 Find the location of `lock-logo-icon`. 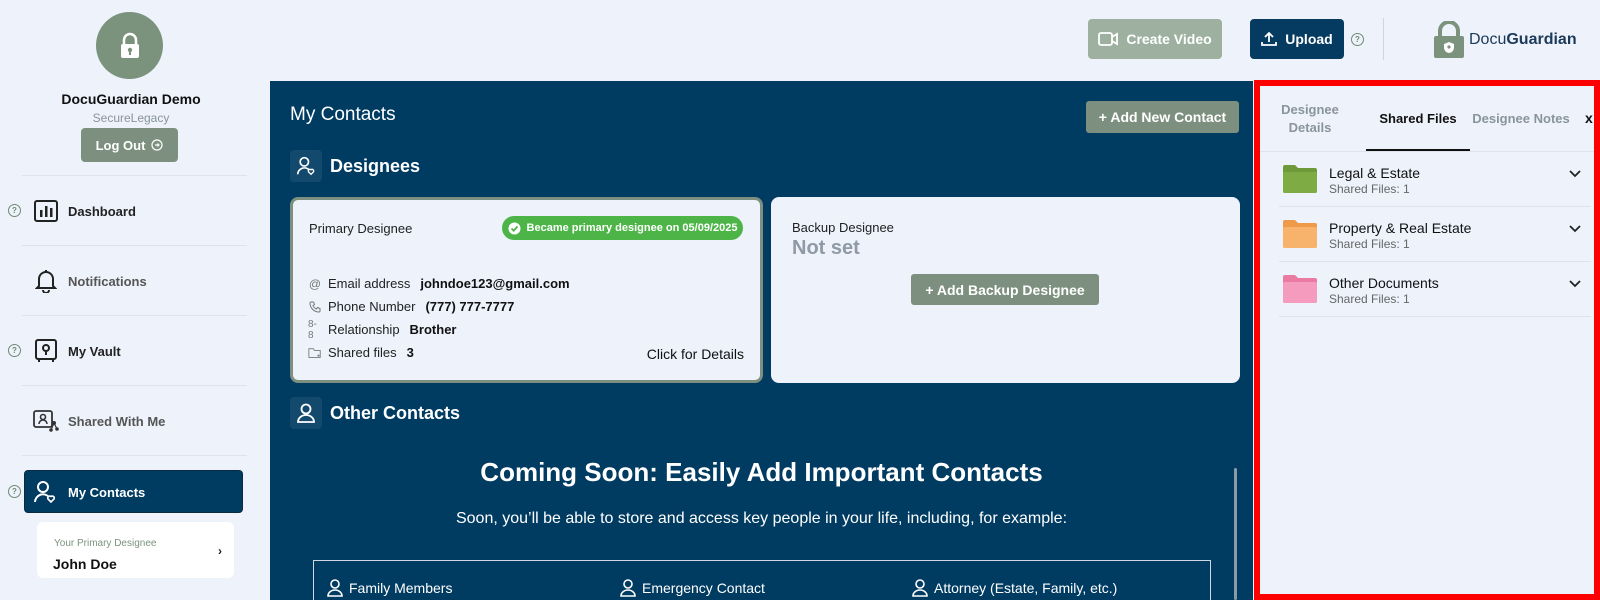

lock-logo-icon is located at coordinates (1449, 39).